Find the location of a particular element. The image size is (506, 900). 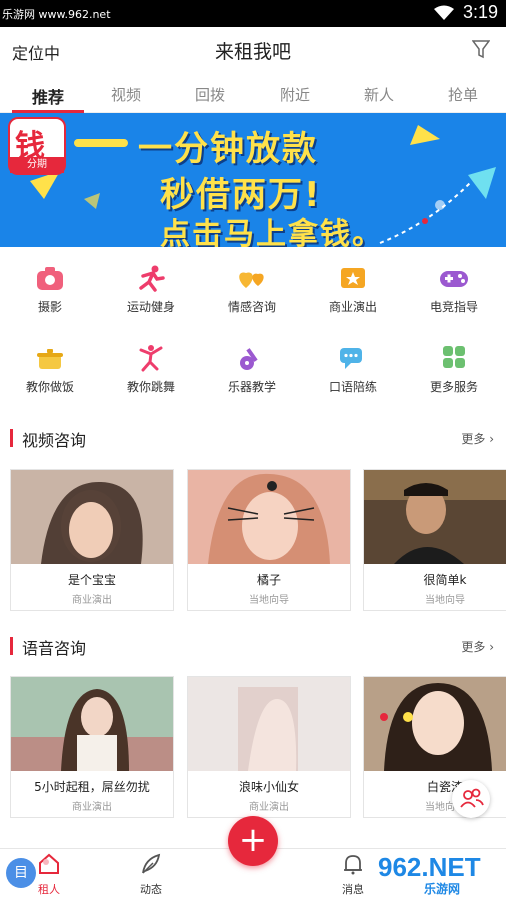

category-speaking: 口语陪练 is located at coordinates (353, 365).